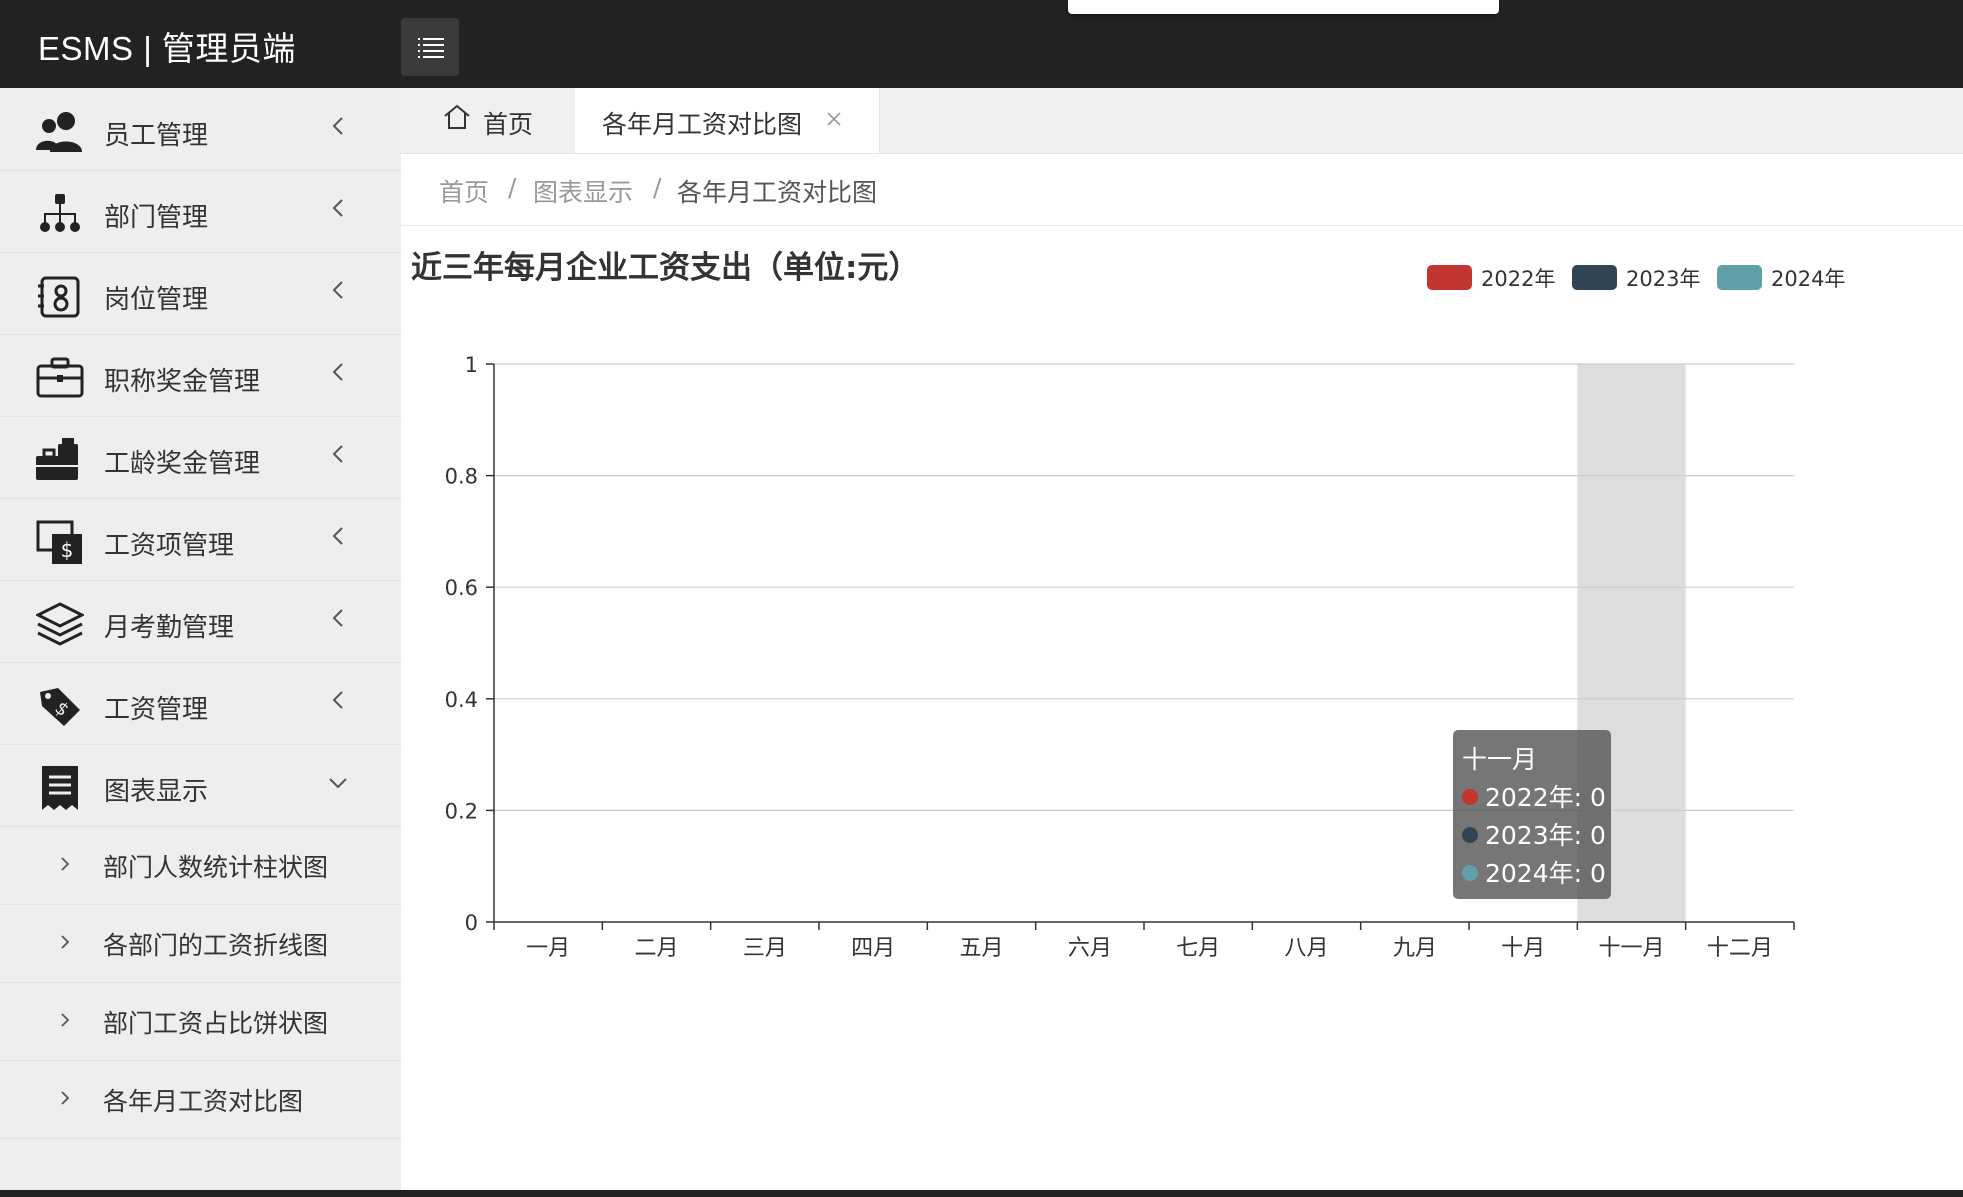  I want to click on bottom-edge, so click(981, 1193).